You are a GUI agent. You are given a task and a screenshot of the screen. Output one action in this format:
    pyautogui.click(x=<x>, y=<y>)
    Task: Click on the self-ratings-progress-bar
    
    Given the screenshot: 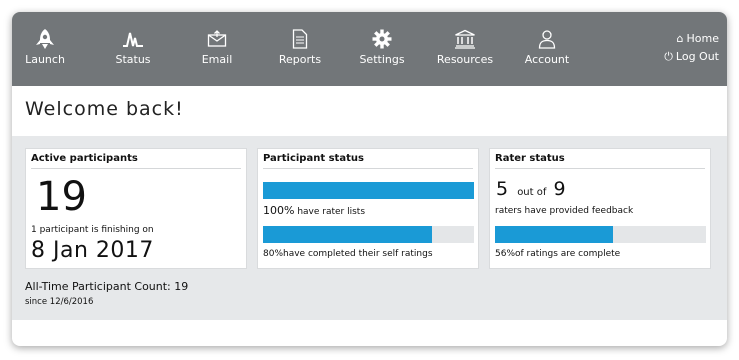 What is the action you would take?
    pyautogui.click(x=368, y=234)
    